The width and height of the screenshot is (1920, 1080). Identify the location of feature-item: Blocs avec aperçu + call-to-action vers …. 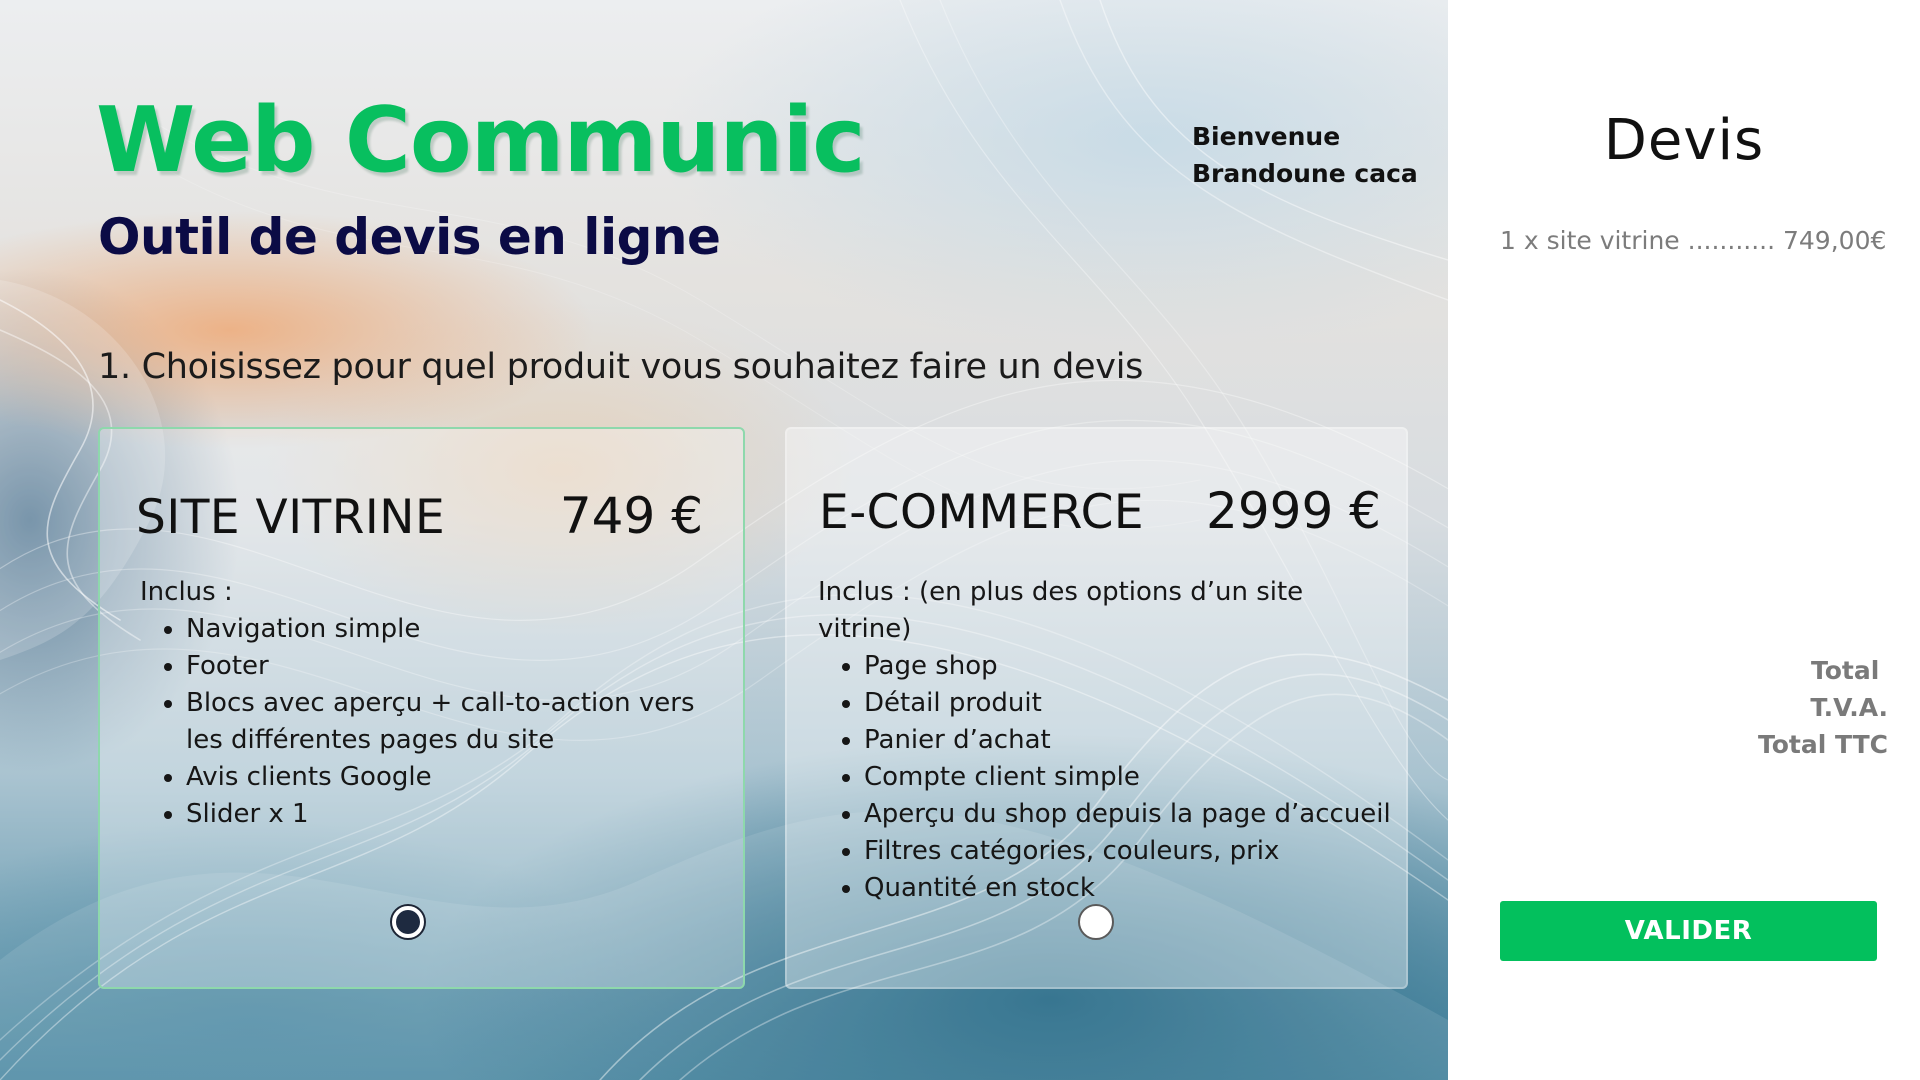
(443, 722).